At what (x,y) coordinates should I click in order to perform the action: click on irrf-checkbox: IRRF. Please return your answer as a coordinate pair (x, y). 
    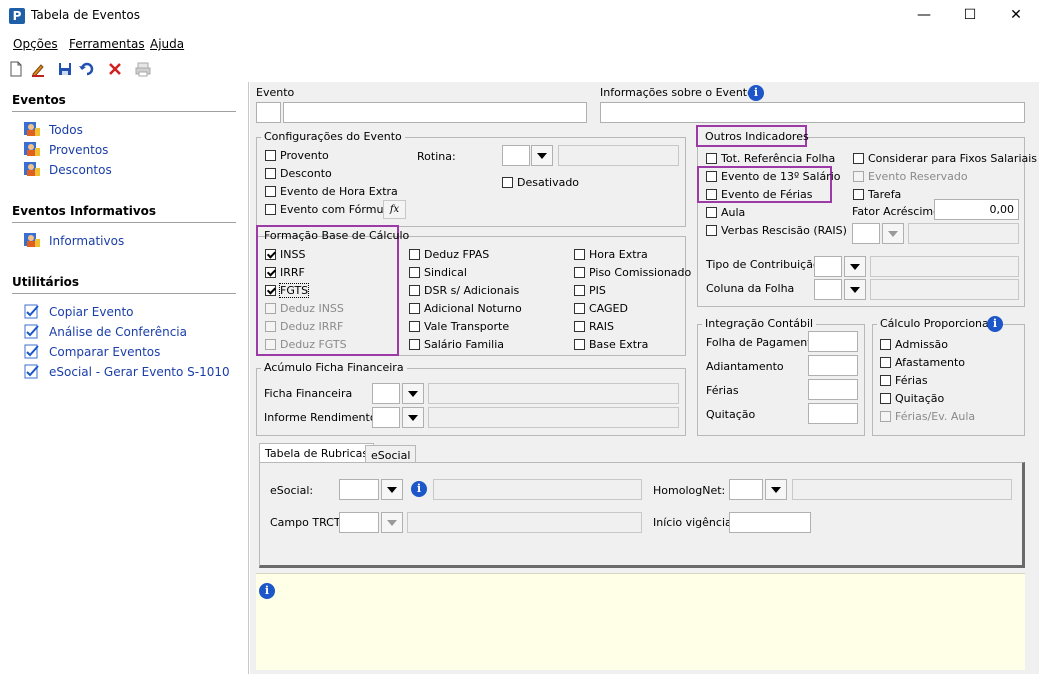
    Looking at the image, I should click on (285, 272).